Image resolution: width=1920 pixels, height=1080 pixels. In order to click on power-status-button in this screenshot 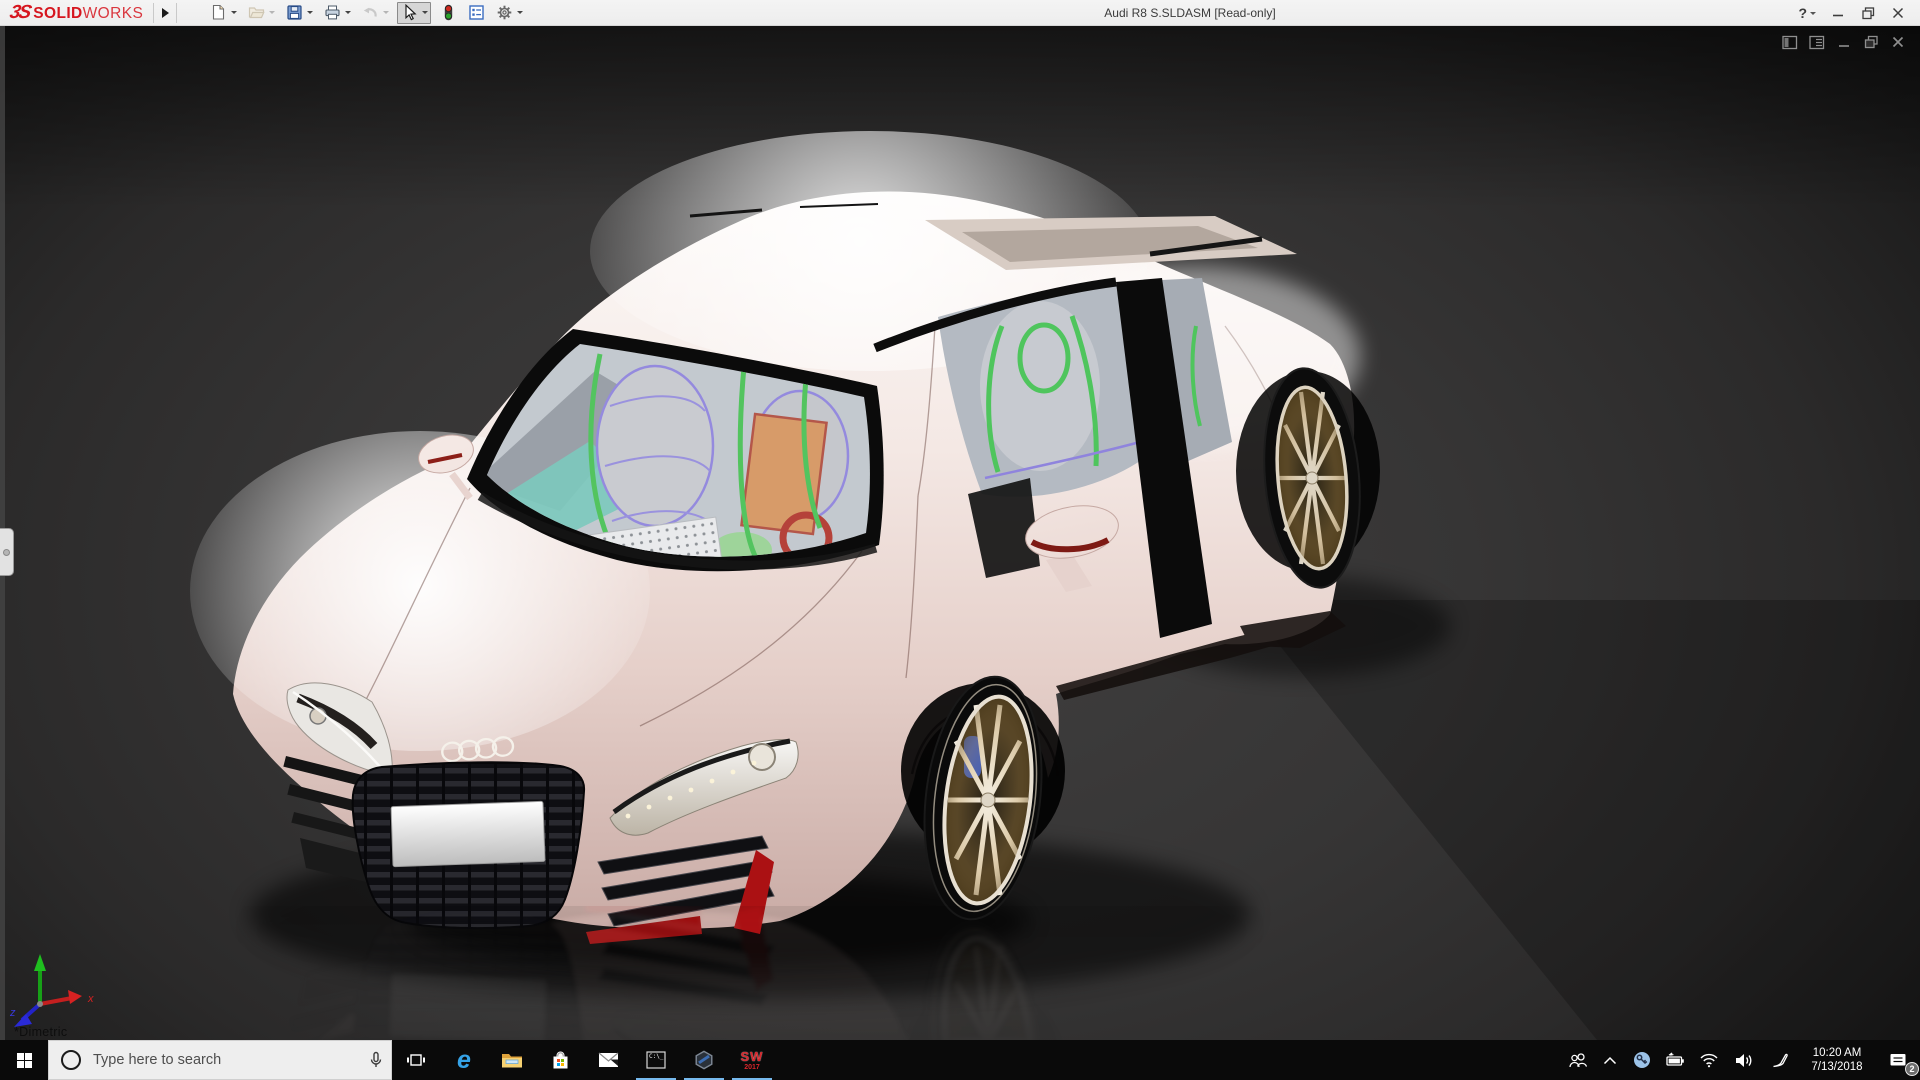, I will do `click(1675, 1060)`.